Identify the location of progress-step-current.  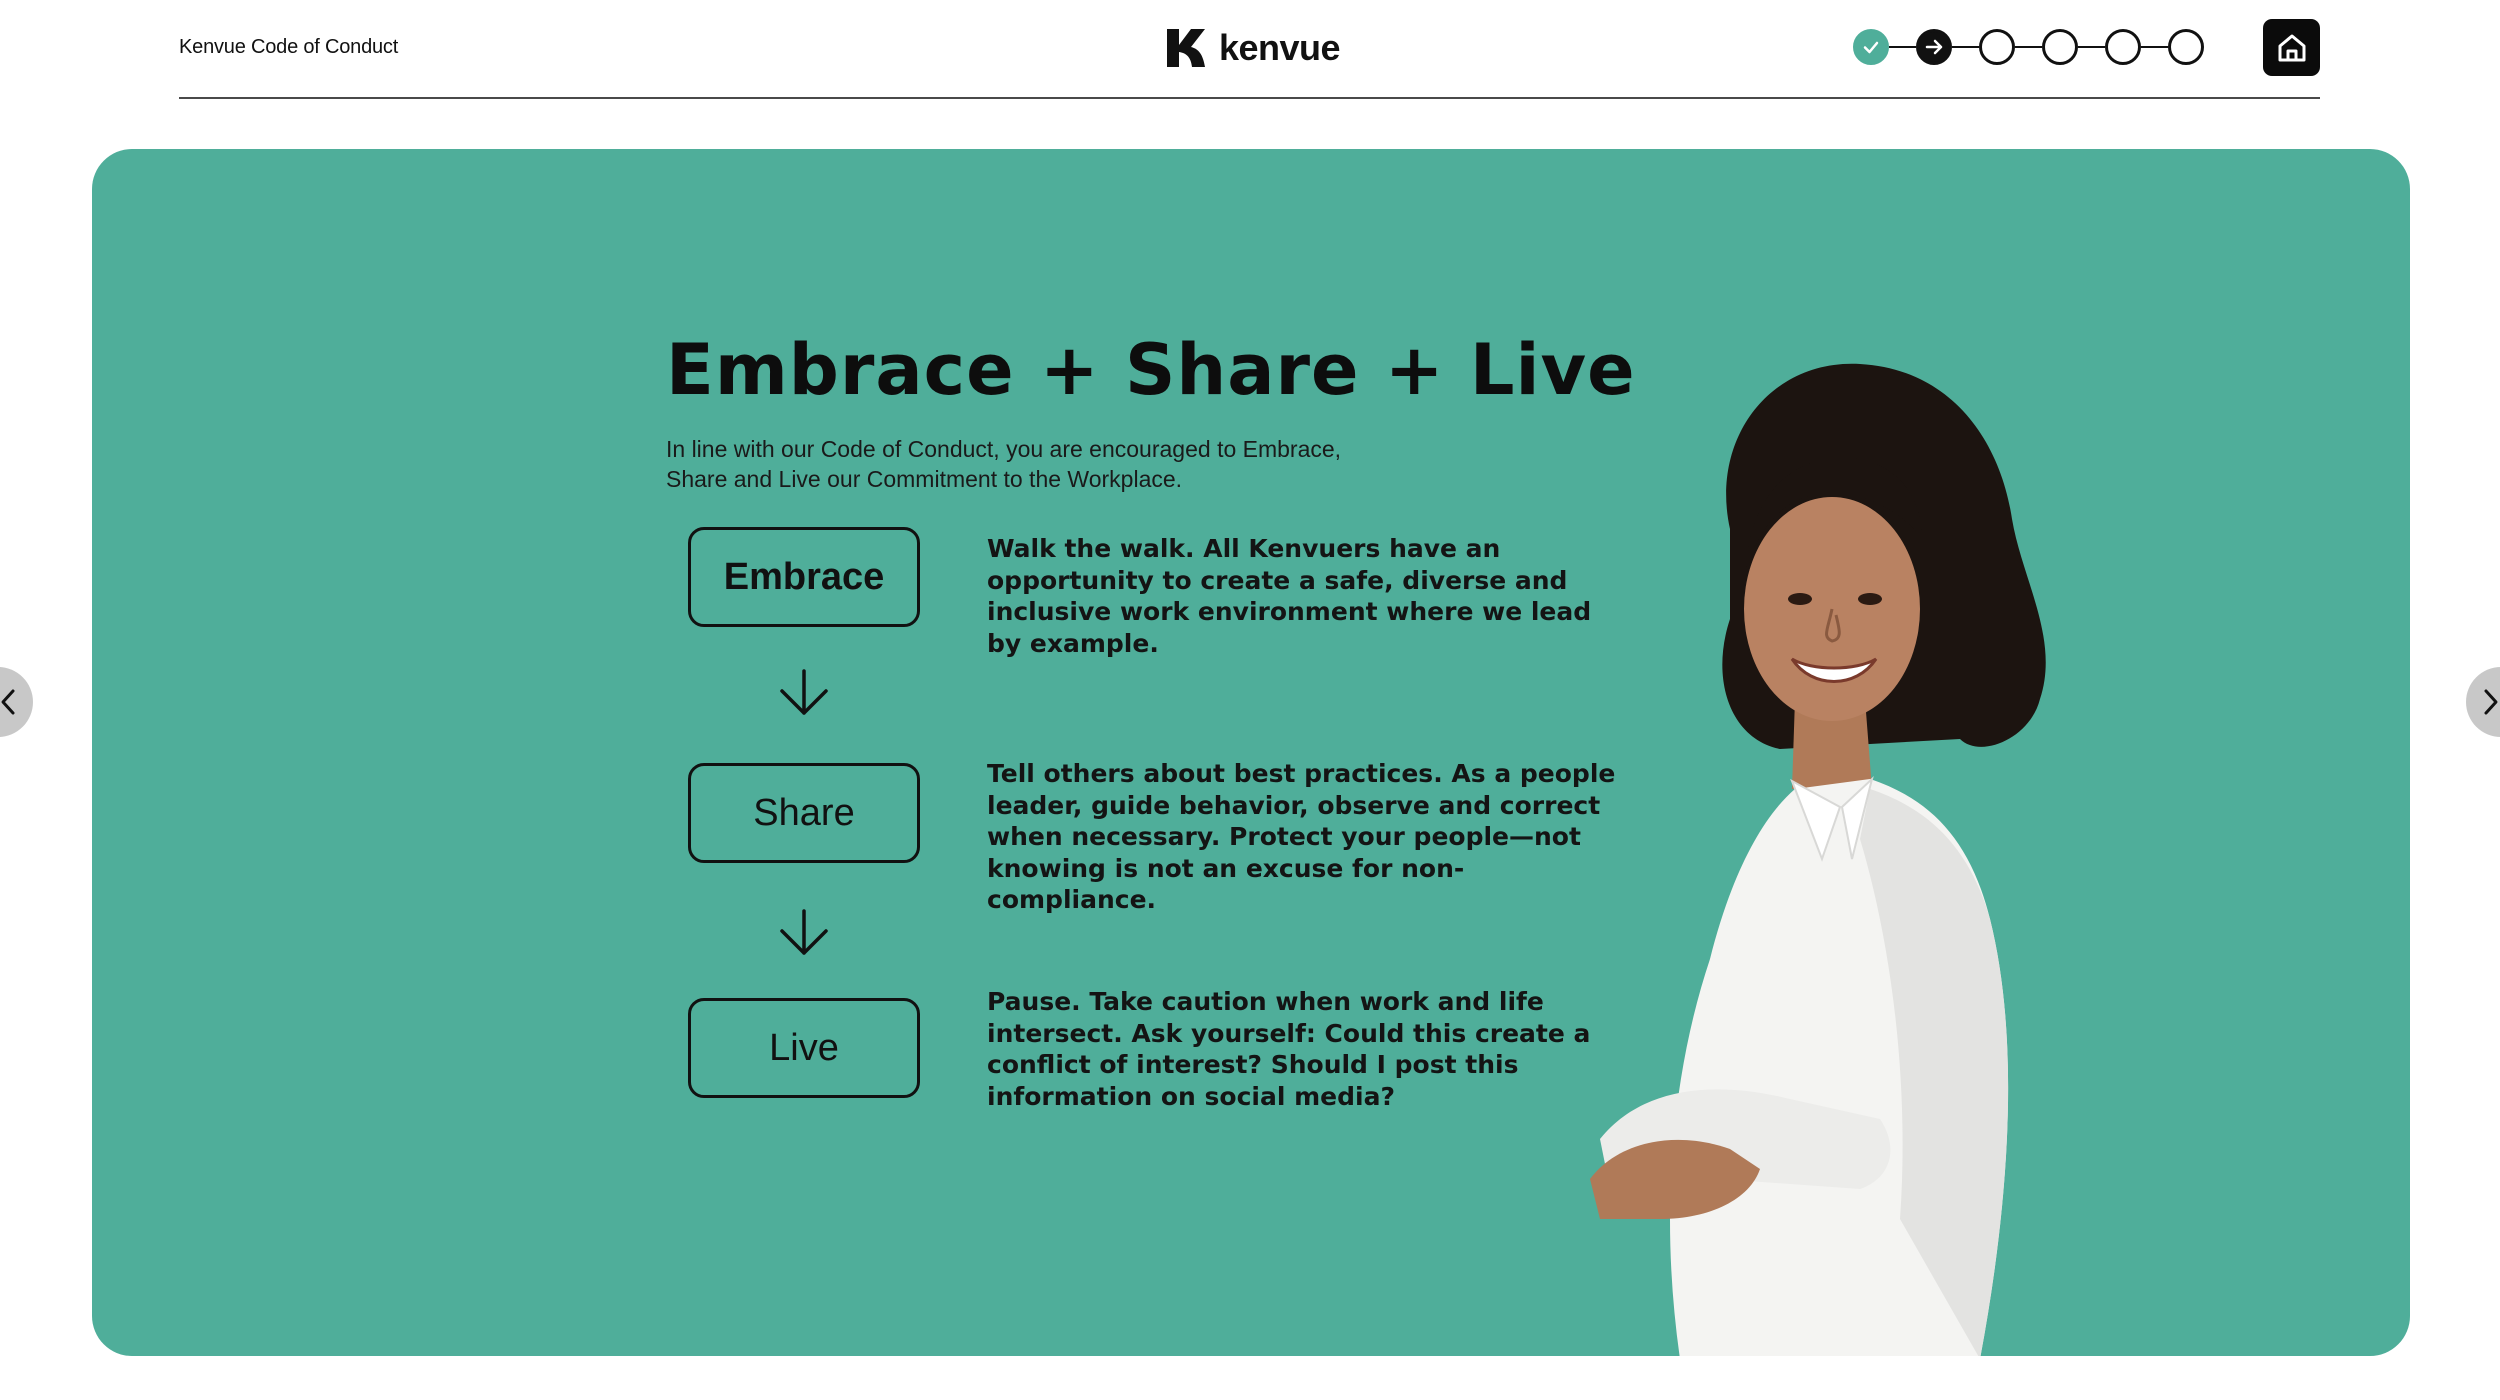
(1934, 47).